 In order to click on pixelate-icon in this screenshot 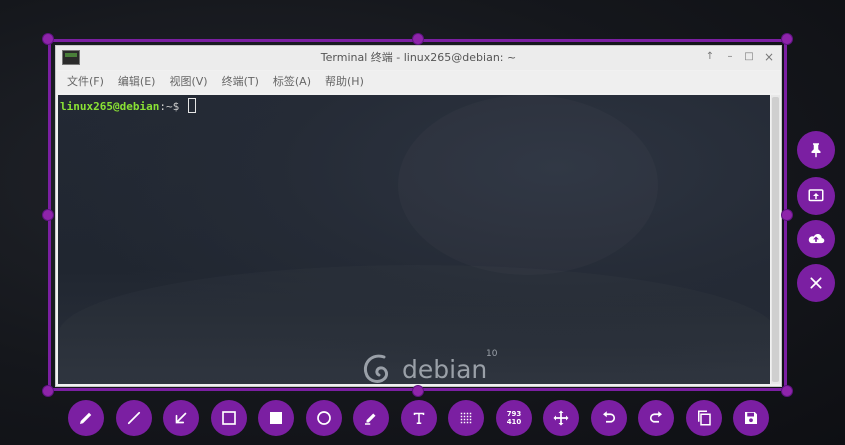, I will do `click(466, 418)`.